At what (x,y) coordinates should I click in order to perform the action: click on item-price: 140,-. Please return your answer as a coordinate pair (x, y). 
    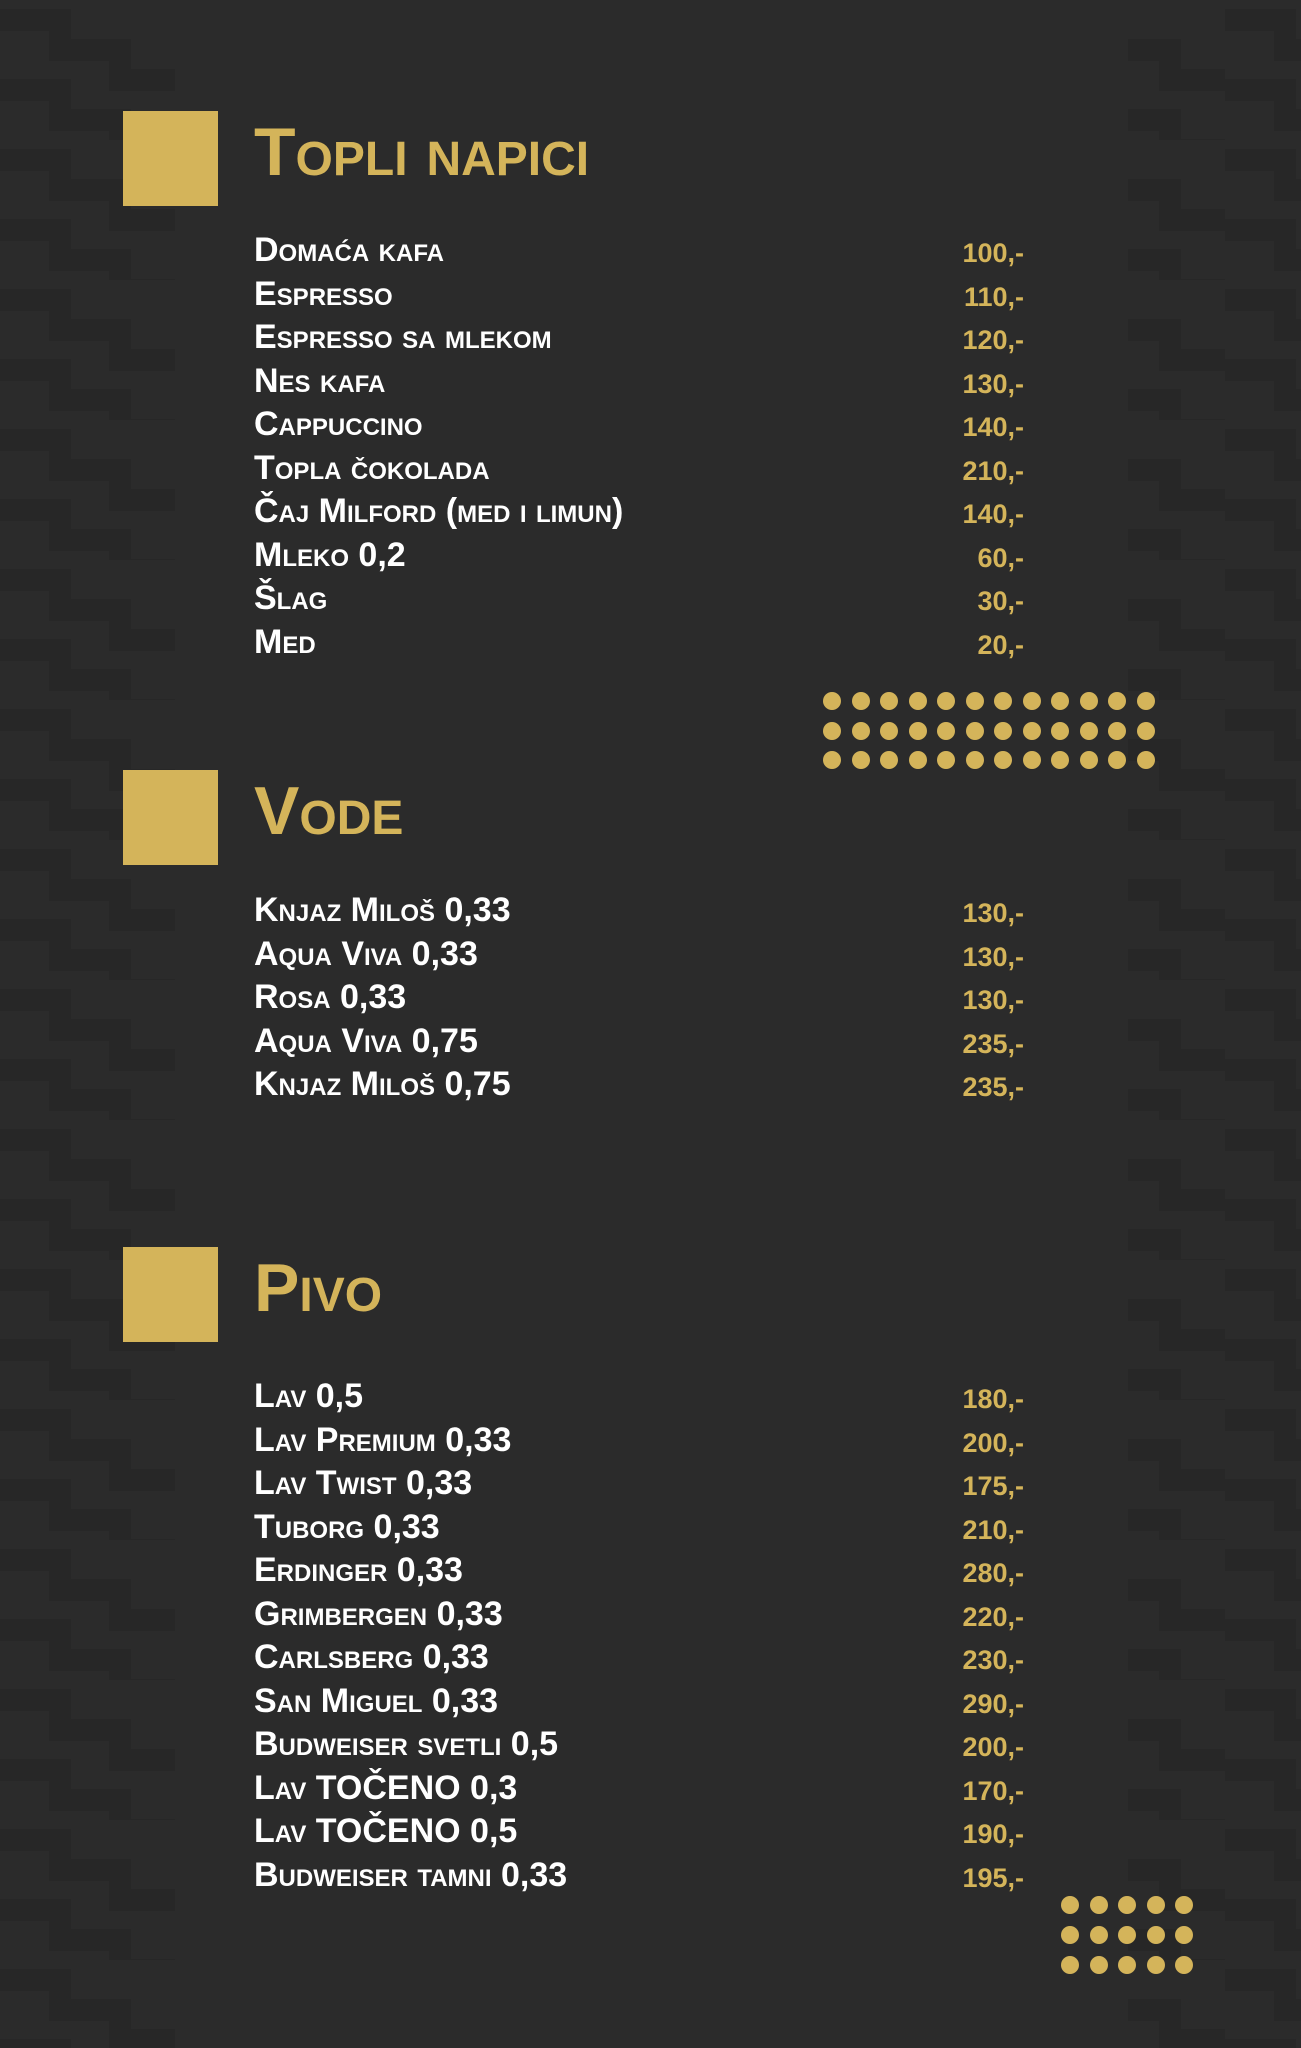
    Looking at the image, I should click on (993, 514).